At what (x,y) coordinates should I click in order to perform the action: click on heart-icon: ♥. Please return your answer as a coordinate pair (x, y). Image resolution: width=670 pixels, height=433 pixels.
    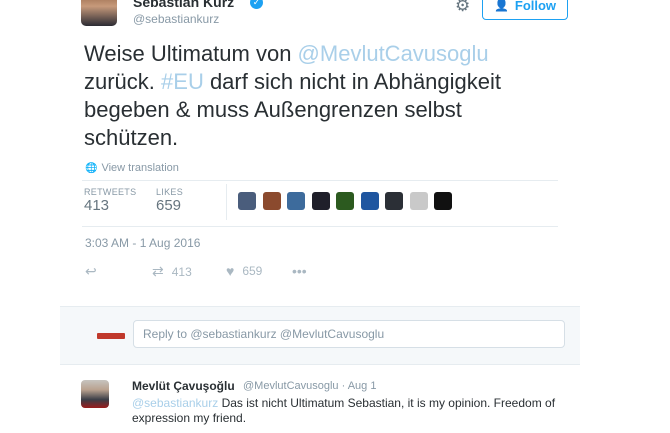
    Looking at the image, I should click on (230, 271).